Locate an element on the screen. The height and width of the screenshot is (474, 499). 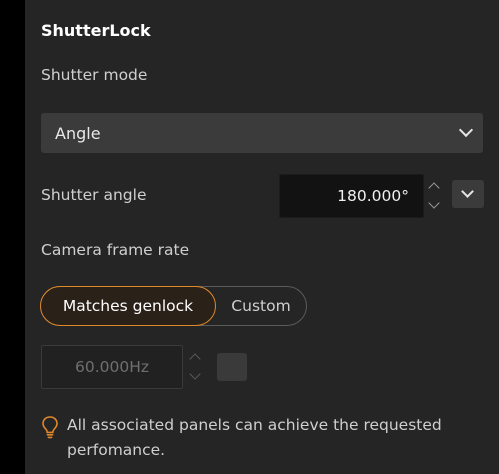
shutter-mode-value: Angle is located at coordinates (78, 133).